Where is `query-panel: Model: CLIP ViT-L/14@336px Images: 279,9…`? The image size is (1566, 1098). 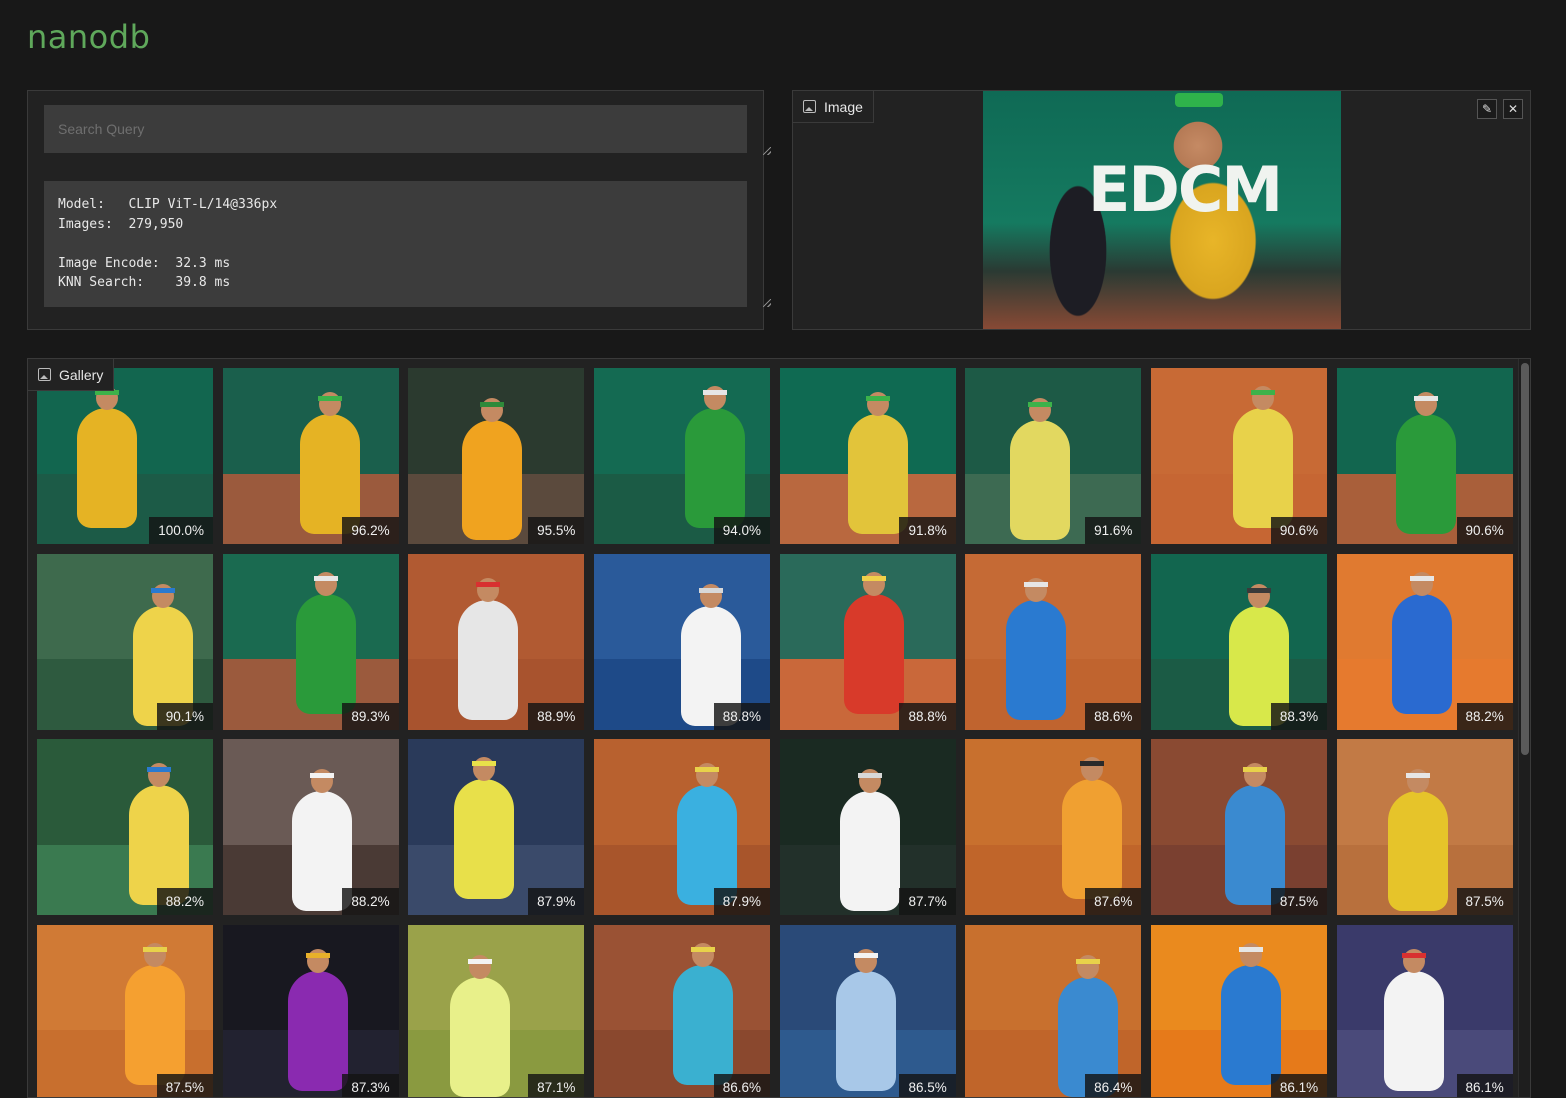
query-panel: Model: CLIP ViT-L/14@336px Images: 279,9… is located at coordinates (395, 210).